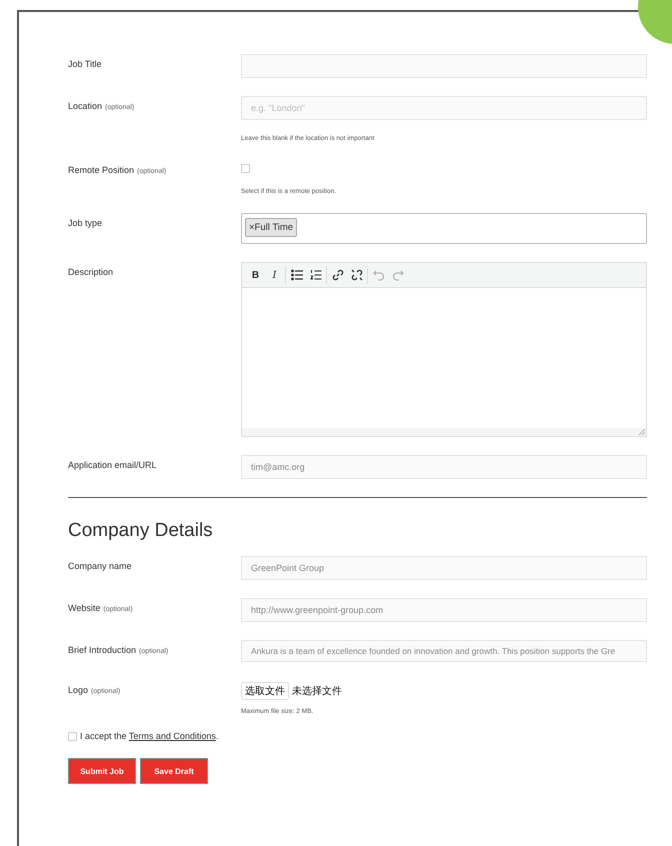 This screenshot has width=672, height=846. I want to click on italic-button: I, so click(274, 275).